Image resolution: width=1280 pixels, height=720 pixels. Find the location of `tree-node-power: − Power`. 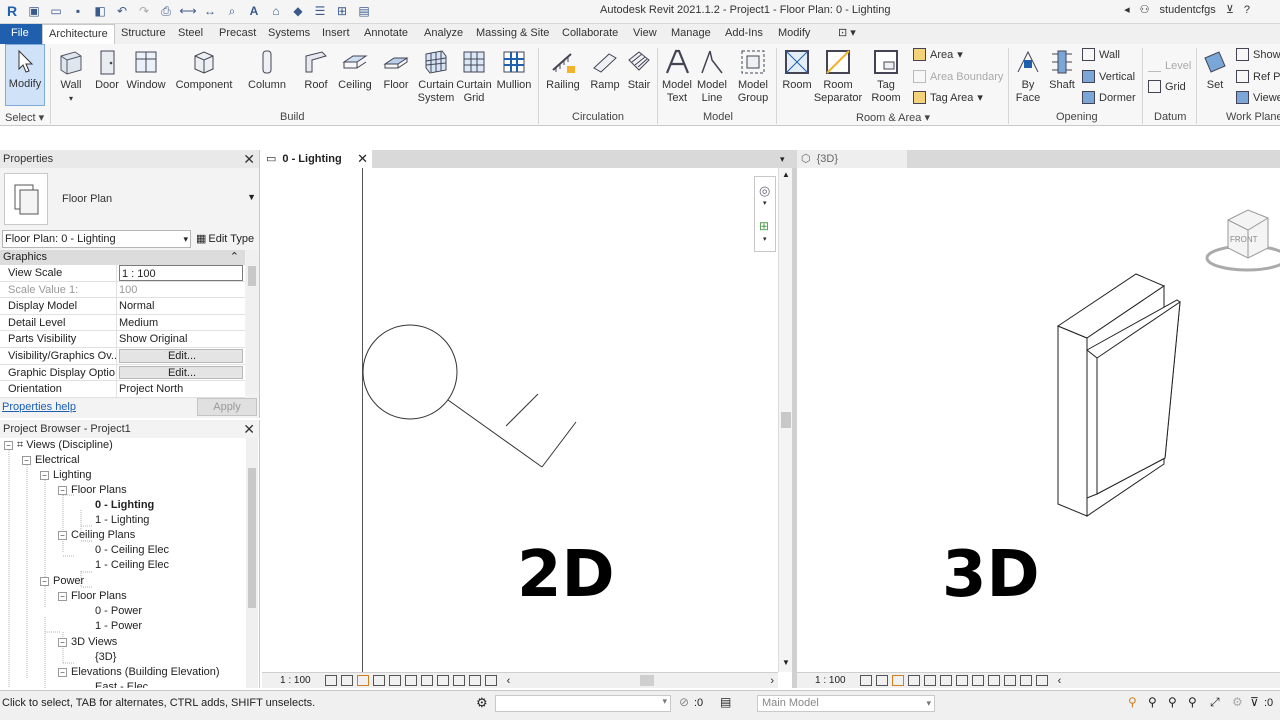

tree-node-power: − Power is located at coordinates (62, 581).